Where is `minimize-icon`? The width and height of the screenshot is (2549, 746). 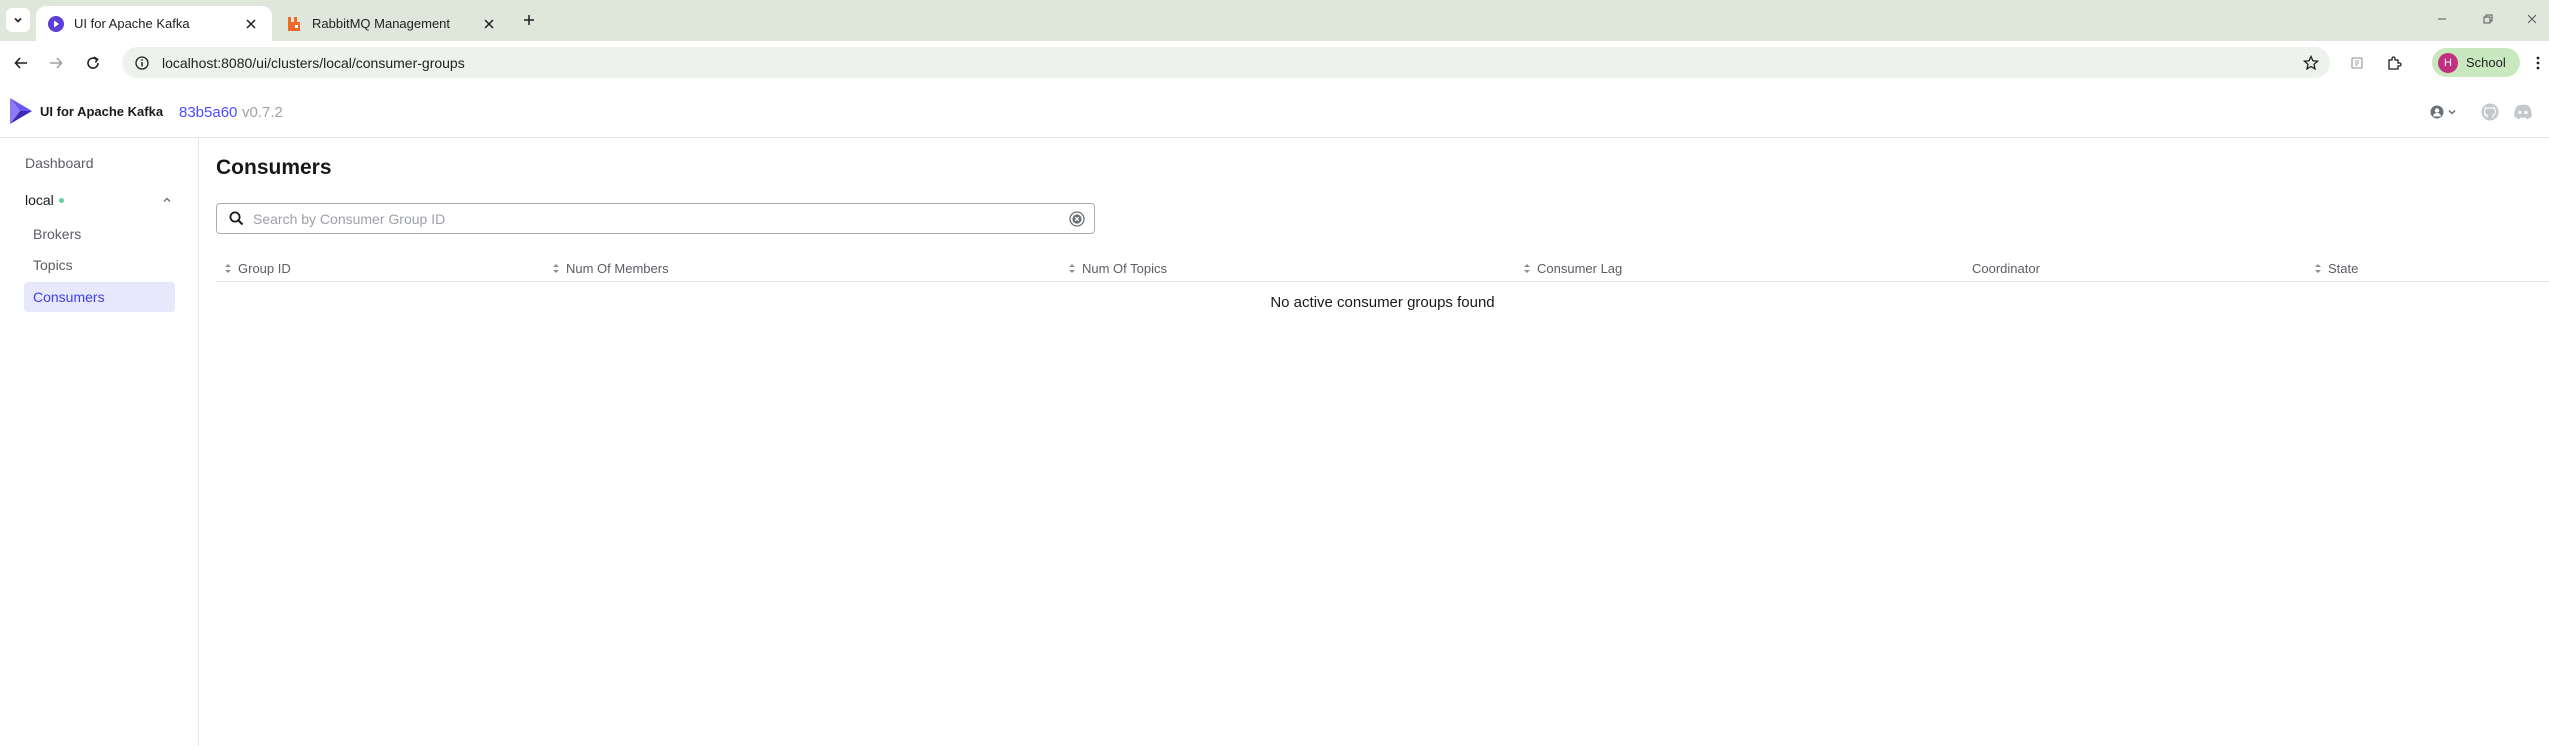 minimize-icon is located at coordinates (2442, 19).